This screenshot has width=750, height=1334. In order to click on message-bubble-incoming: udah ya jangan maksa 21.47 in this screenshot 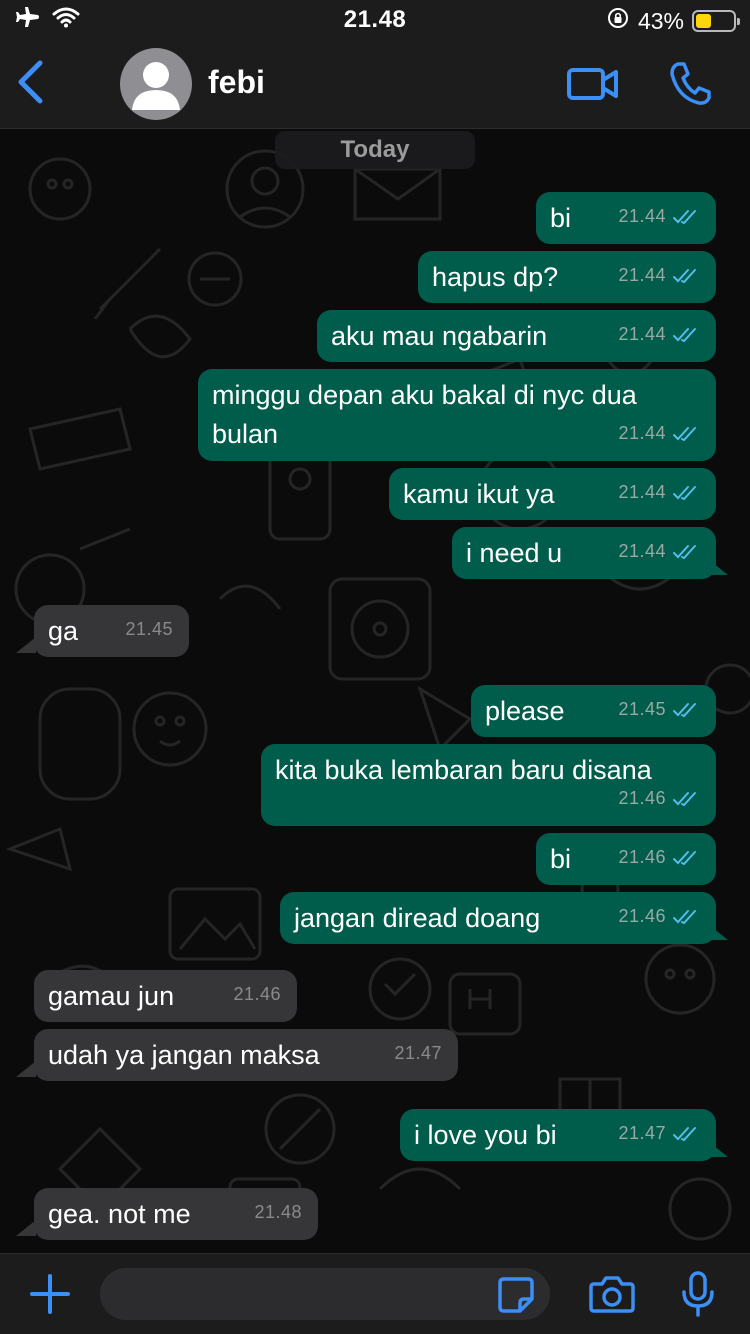, I will do `click(246, 1055)`.